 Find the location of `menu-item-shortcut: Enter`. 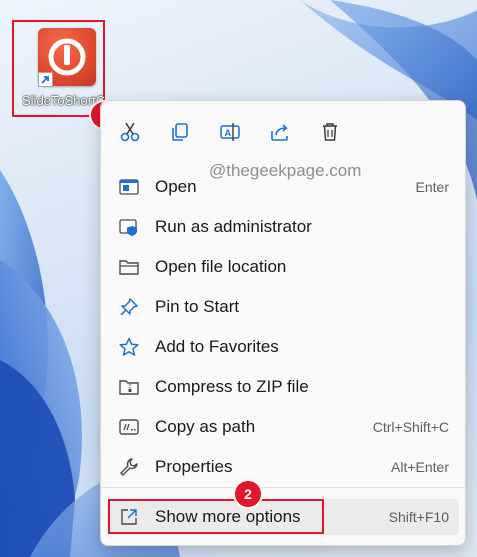

menu-item-shortcut: Enter is located at coordinates (432, 187).